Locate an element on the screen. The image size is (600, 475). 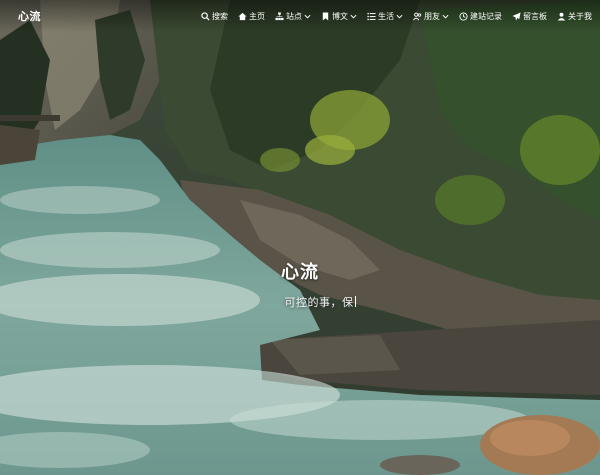
bookmark-icon is located at coordinates (325, 16).